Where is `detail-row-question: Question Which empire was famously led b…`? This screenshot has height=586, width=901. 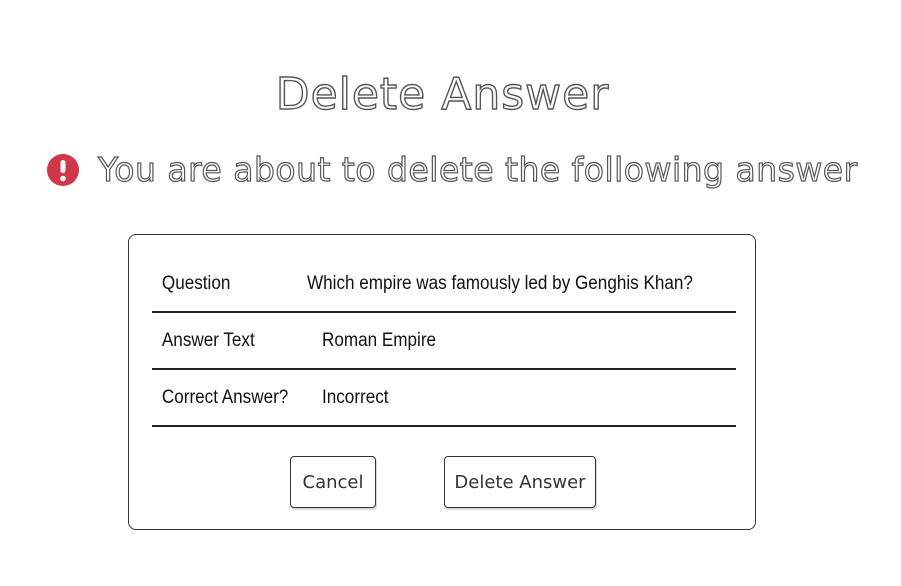 detail-row-question: Question Which empire was famously led b… is located at coordinates (444, 284).